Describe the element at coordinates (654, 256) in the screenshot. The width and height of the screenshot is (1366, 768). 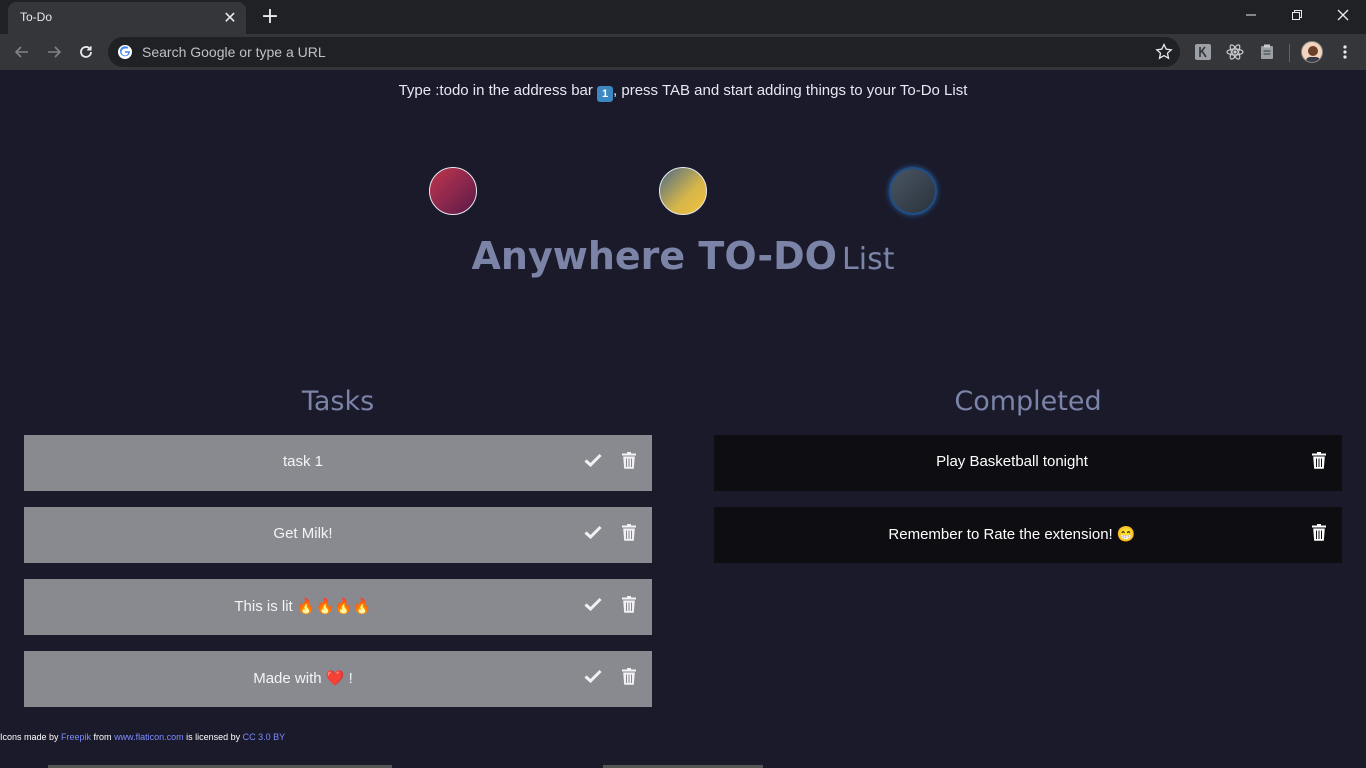
I see `page-title-main: Anywhere TO-DO` at that location.